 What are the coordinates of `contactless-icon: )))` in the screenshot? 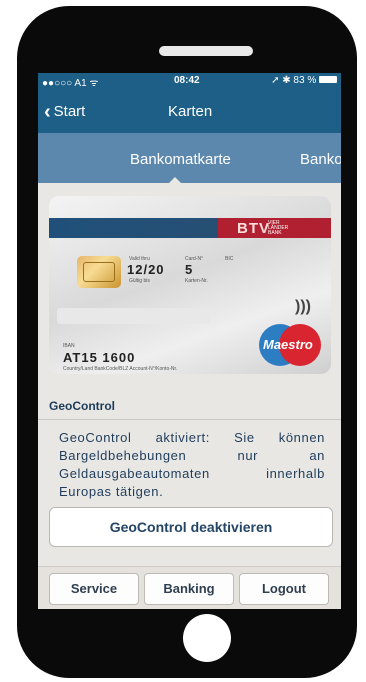 It's located at (303, 306).